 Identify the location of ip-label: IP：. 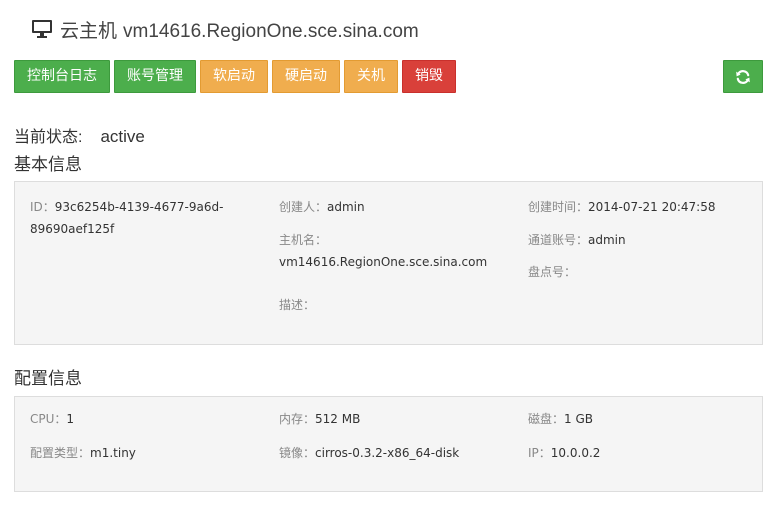
(539, 453).